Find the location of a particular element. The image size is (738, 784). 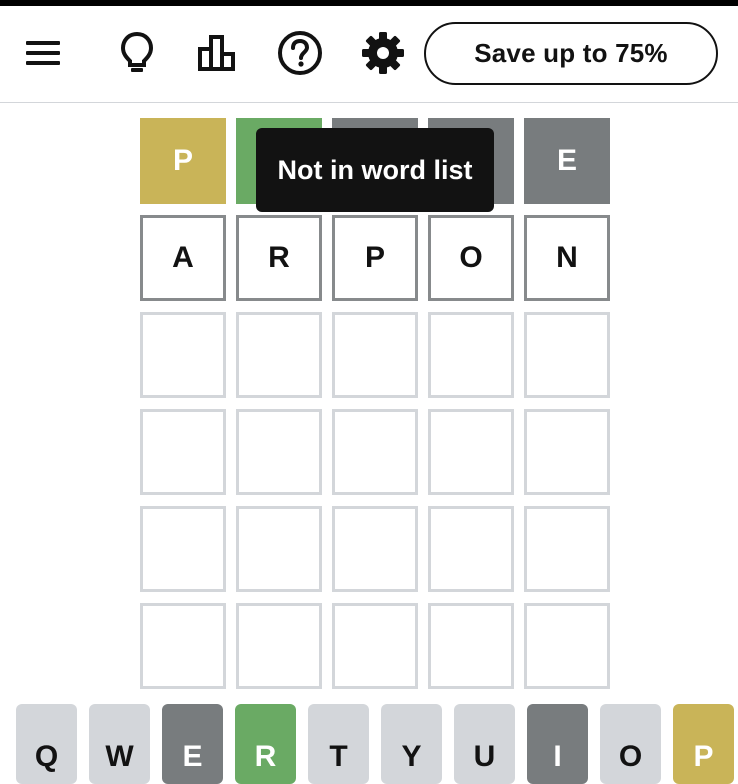

lightbulb-icon is located at coordinates (137, 51).